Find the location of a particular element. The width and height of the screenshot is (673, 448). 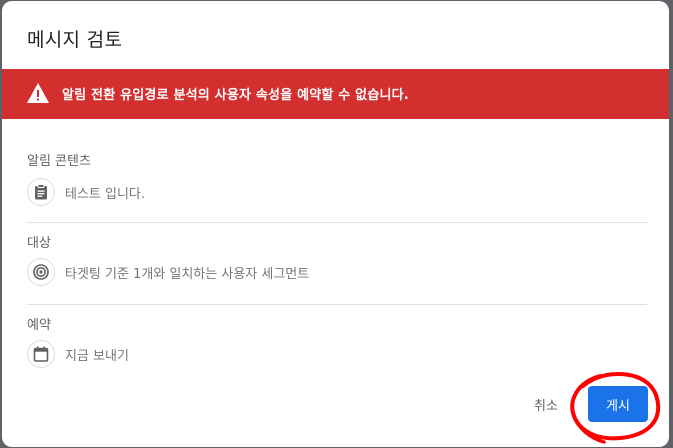

calendar-icon is located at coordinates (41, 354).